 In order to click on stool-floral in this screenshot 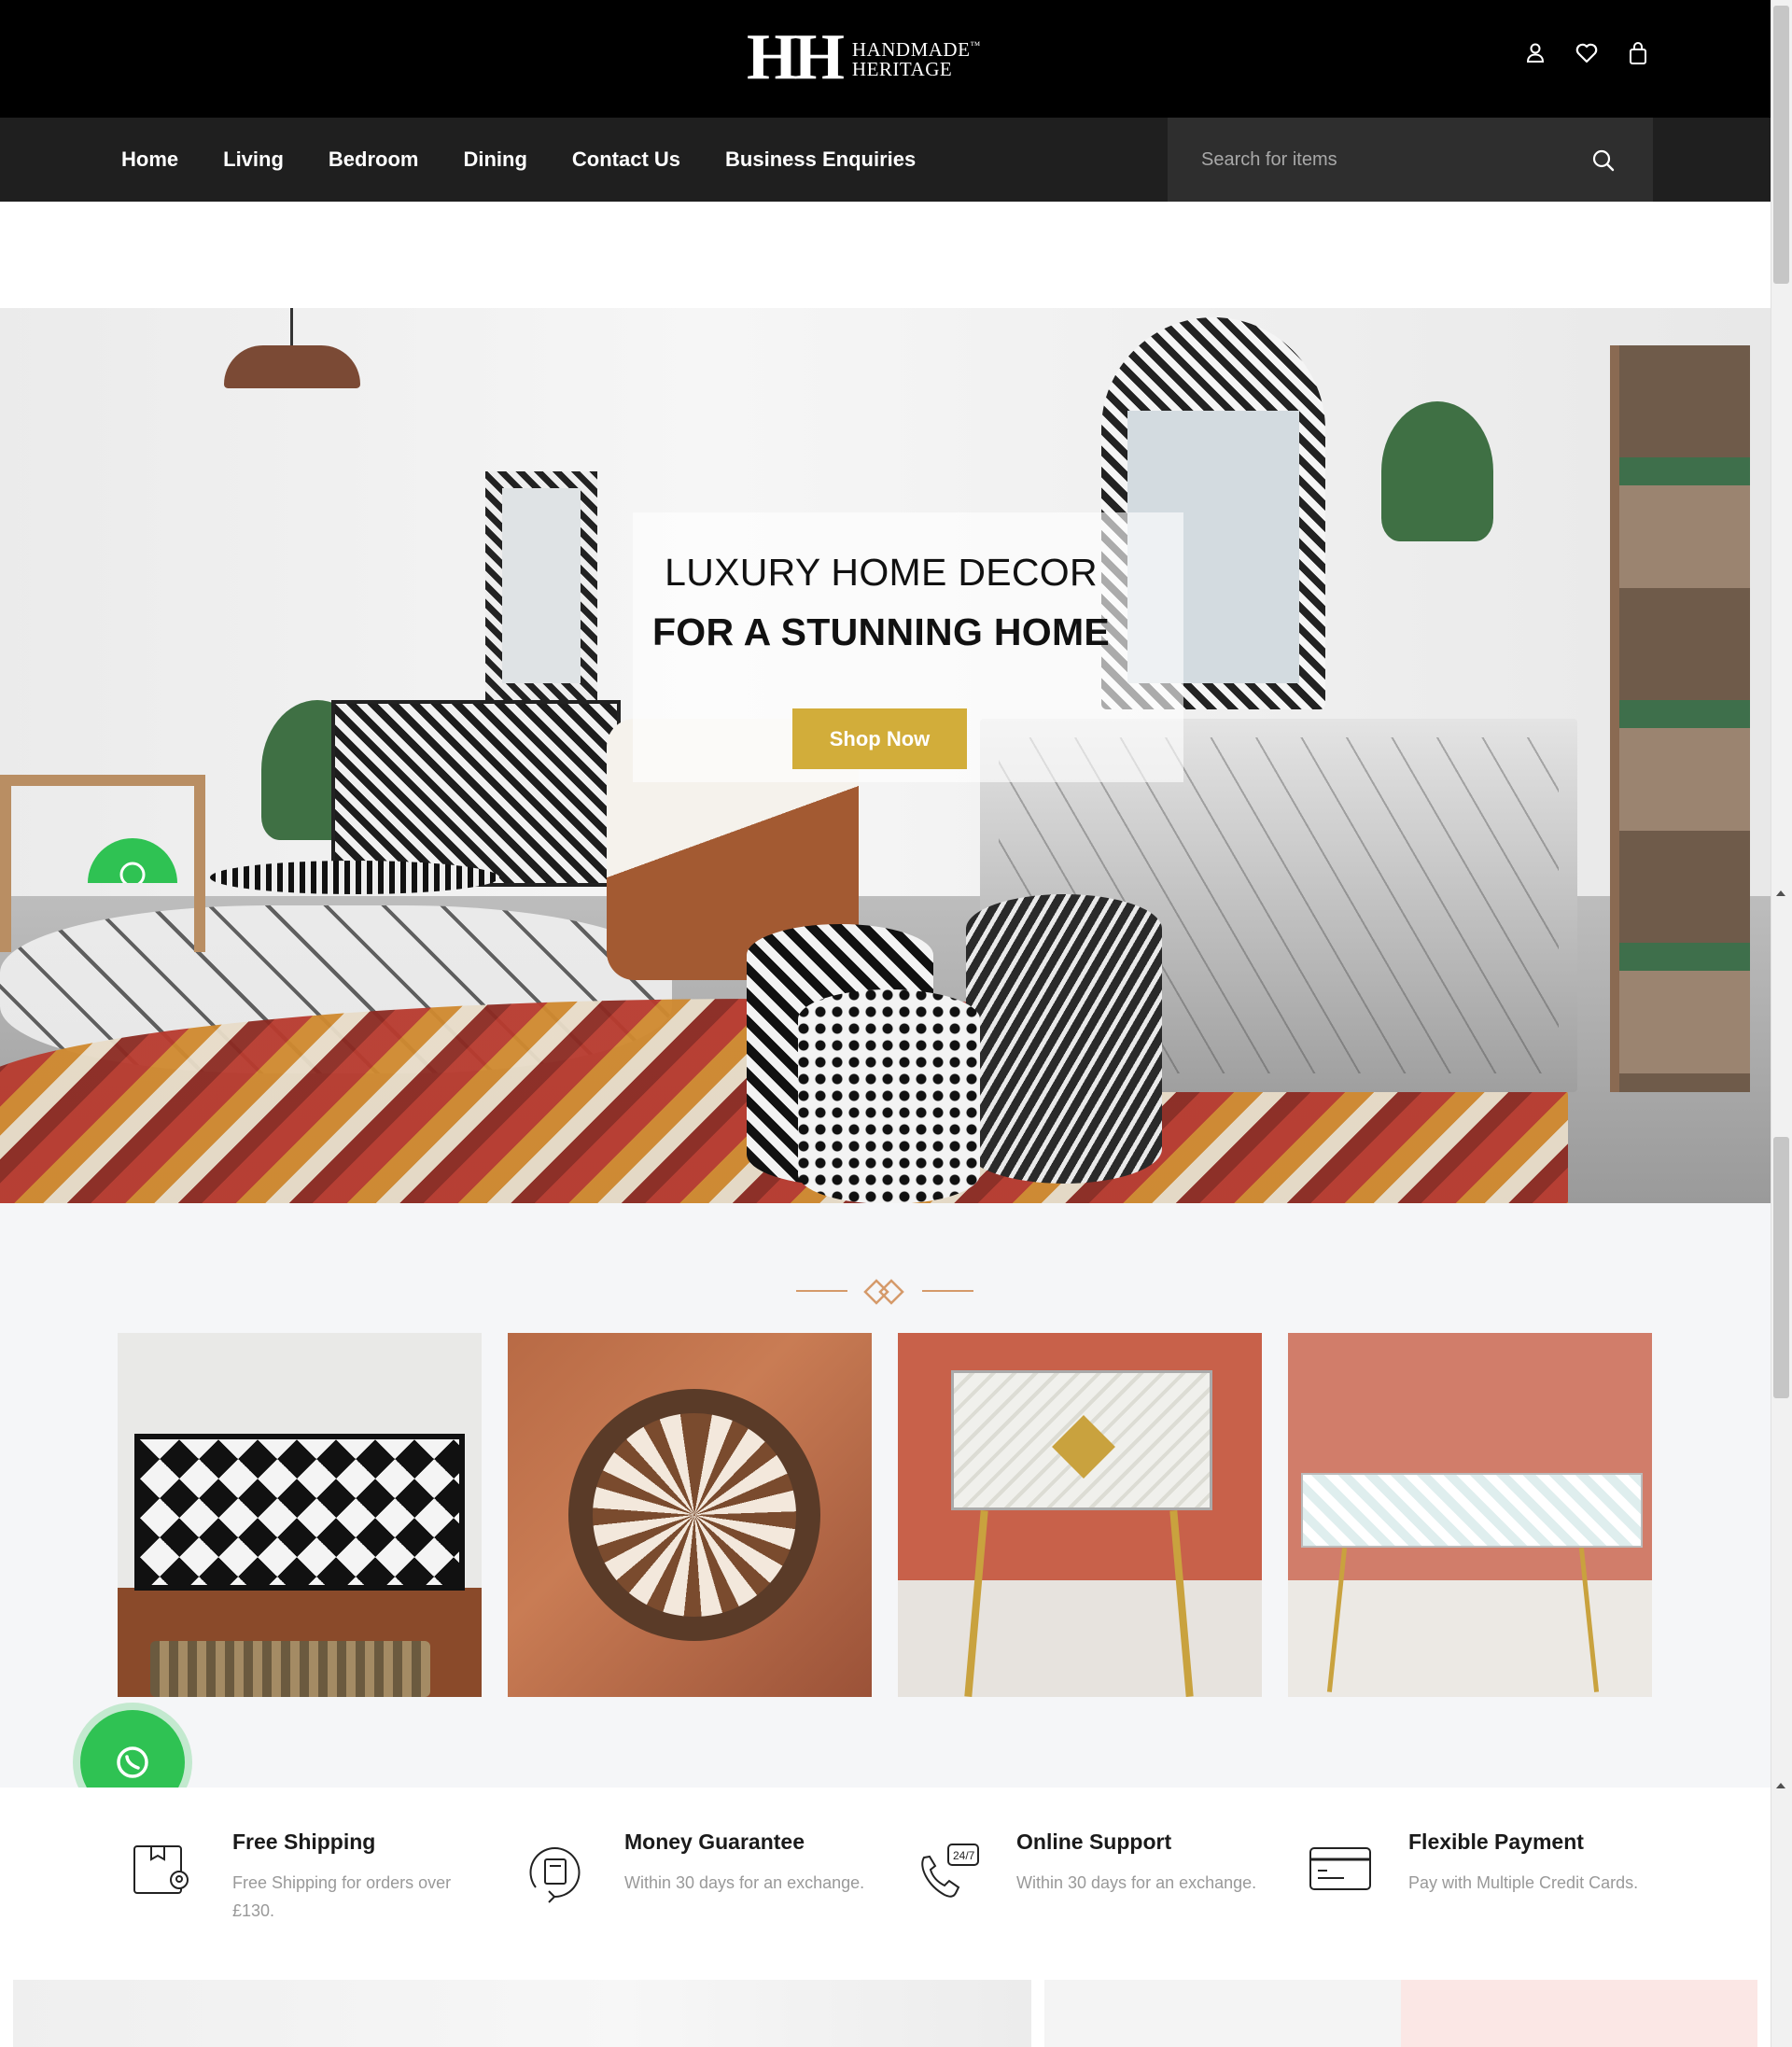, I will do `click(1064, 1039)`.